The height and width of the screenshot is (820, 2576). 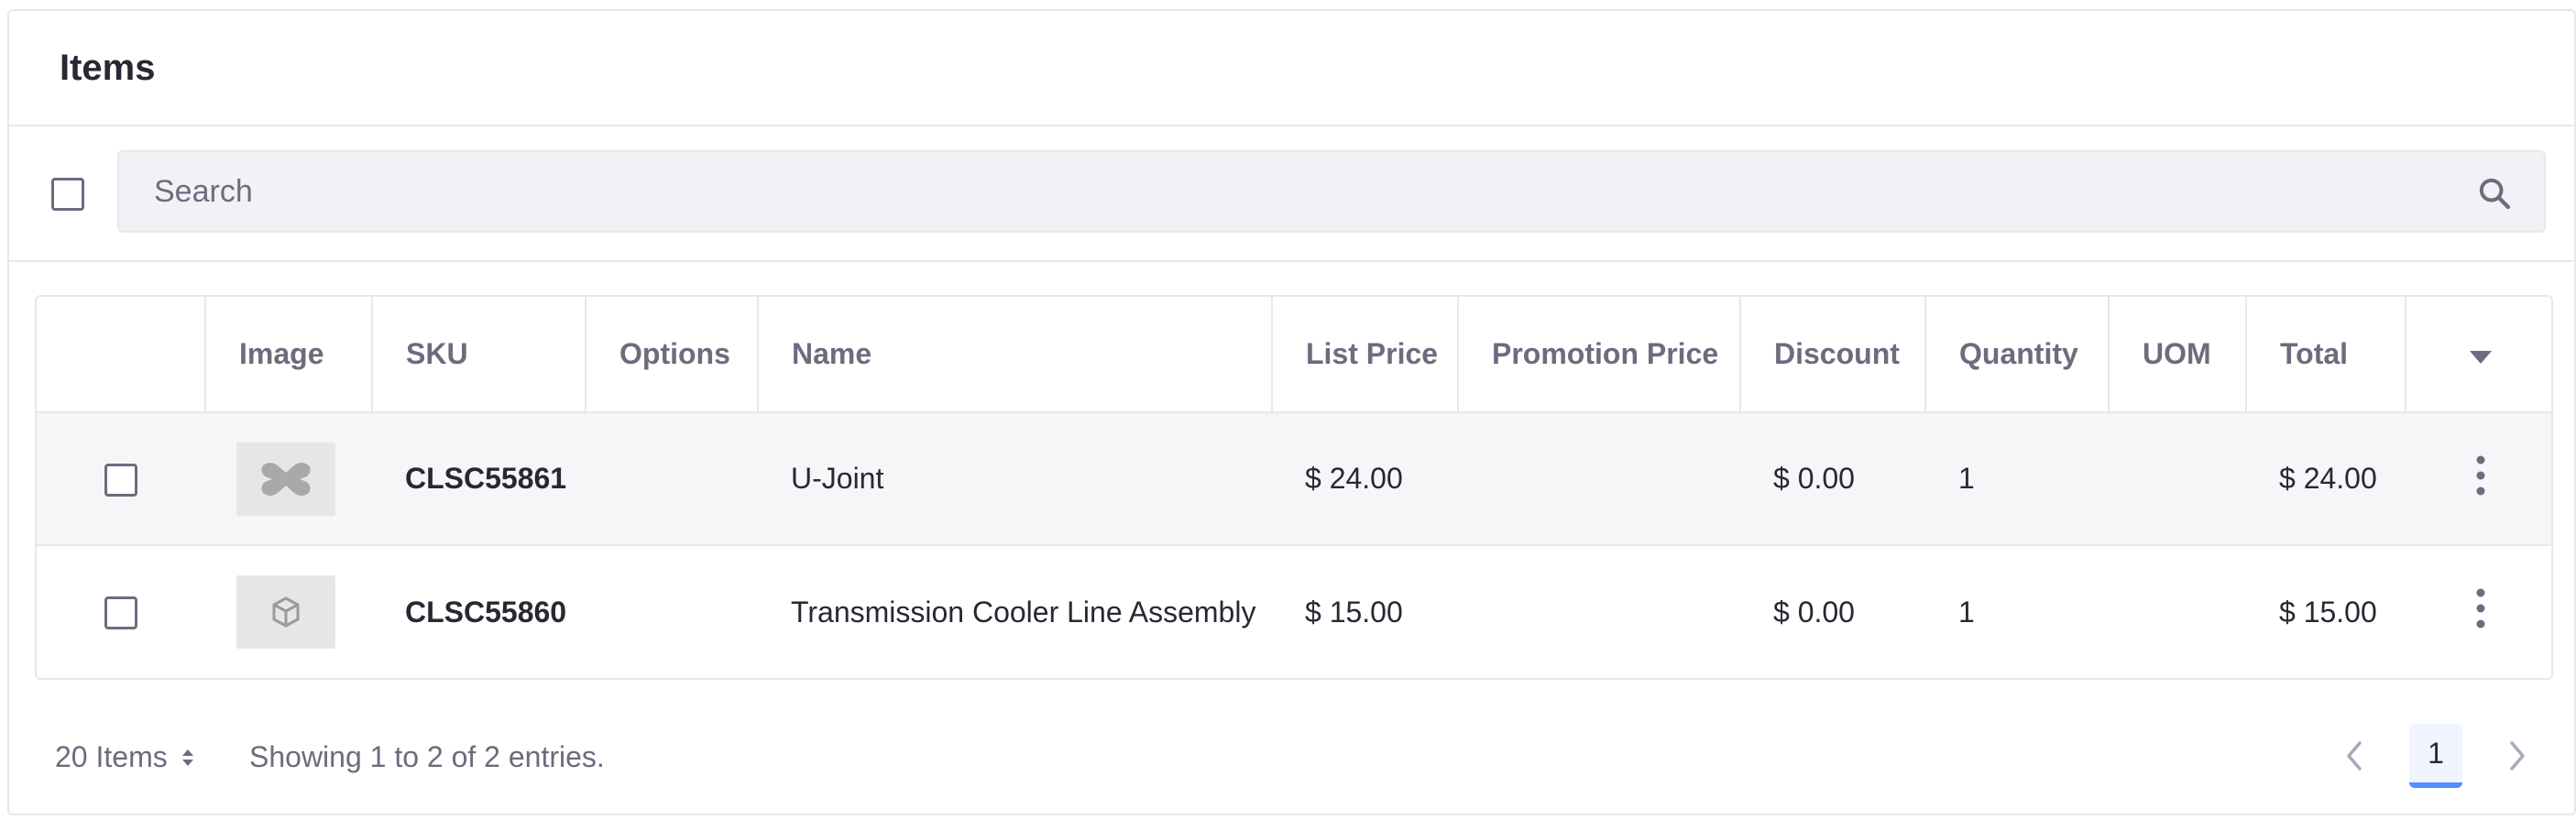 I want to click on card-header: Items, so click(x=1291, y=68).